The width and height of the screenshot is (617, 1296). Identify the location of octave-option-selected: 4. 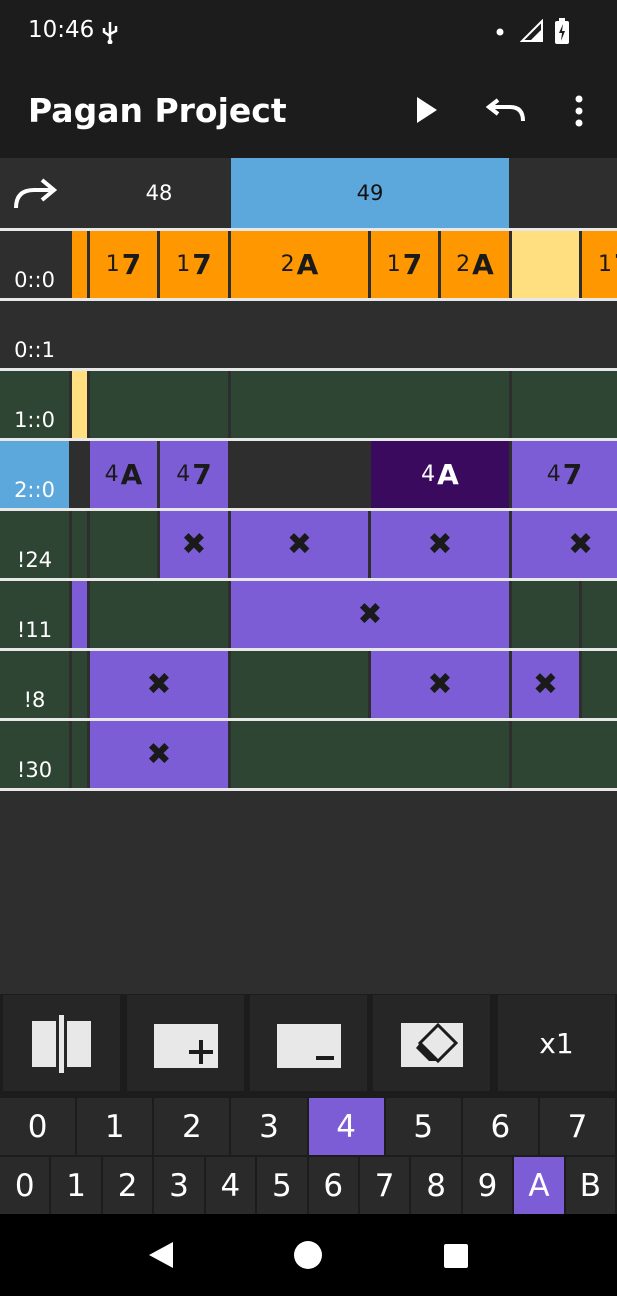
(347, 1126).